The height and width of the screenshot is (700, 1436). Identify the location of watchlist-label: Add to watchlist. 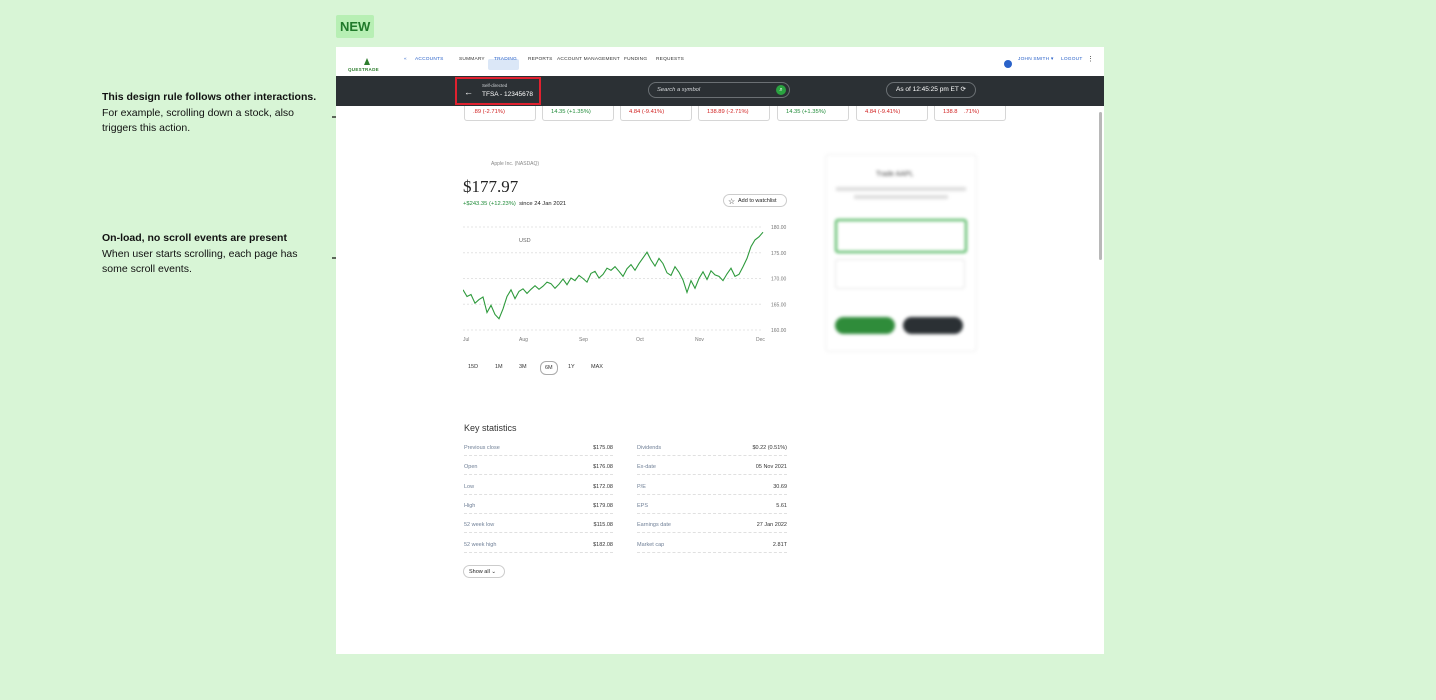
(757, 201).